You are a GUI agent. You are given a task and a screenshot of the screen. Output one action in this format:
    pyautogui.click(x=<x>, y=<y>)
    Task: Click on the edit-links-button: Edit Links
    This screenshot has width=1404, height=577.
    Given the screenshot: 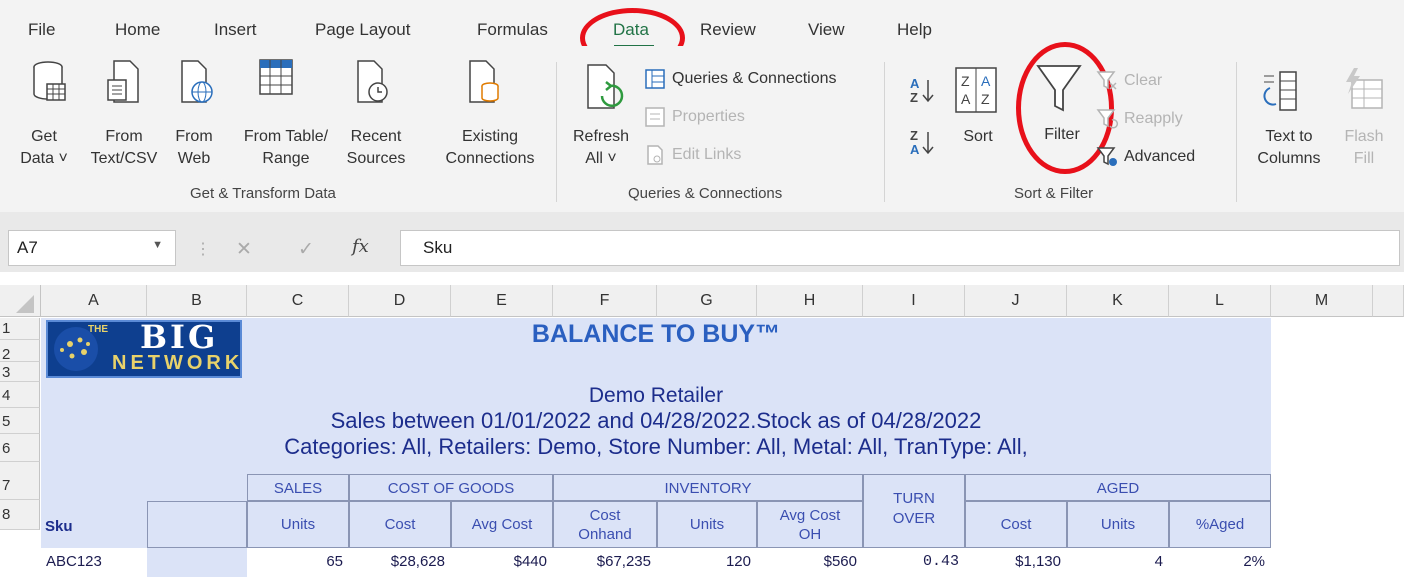 What is the action you would take?
    pyautogui.click(x=706, y=155)
    